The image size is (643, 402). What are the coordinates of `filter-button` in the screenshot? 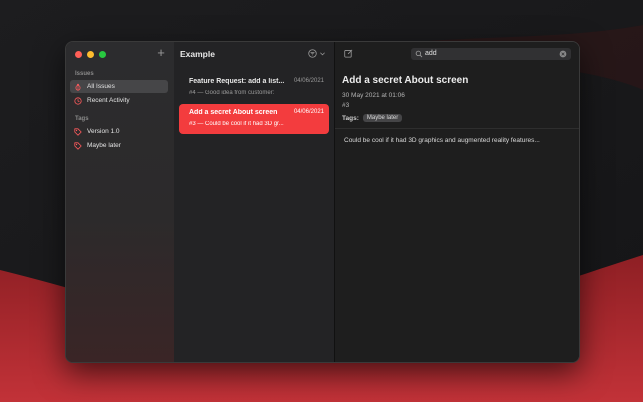 It's located at (316, 53).